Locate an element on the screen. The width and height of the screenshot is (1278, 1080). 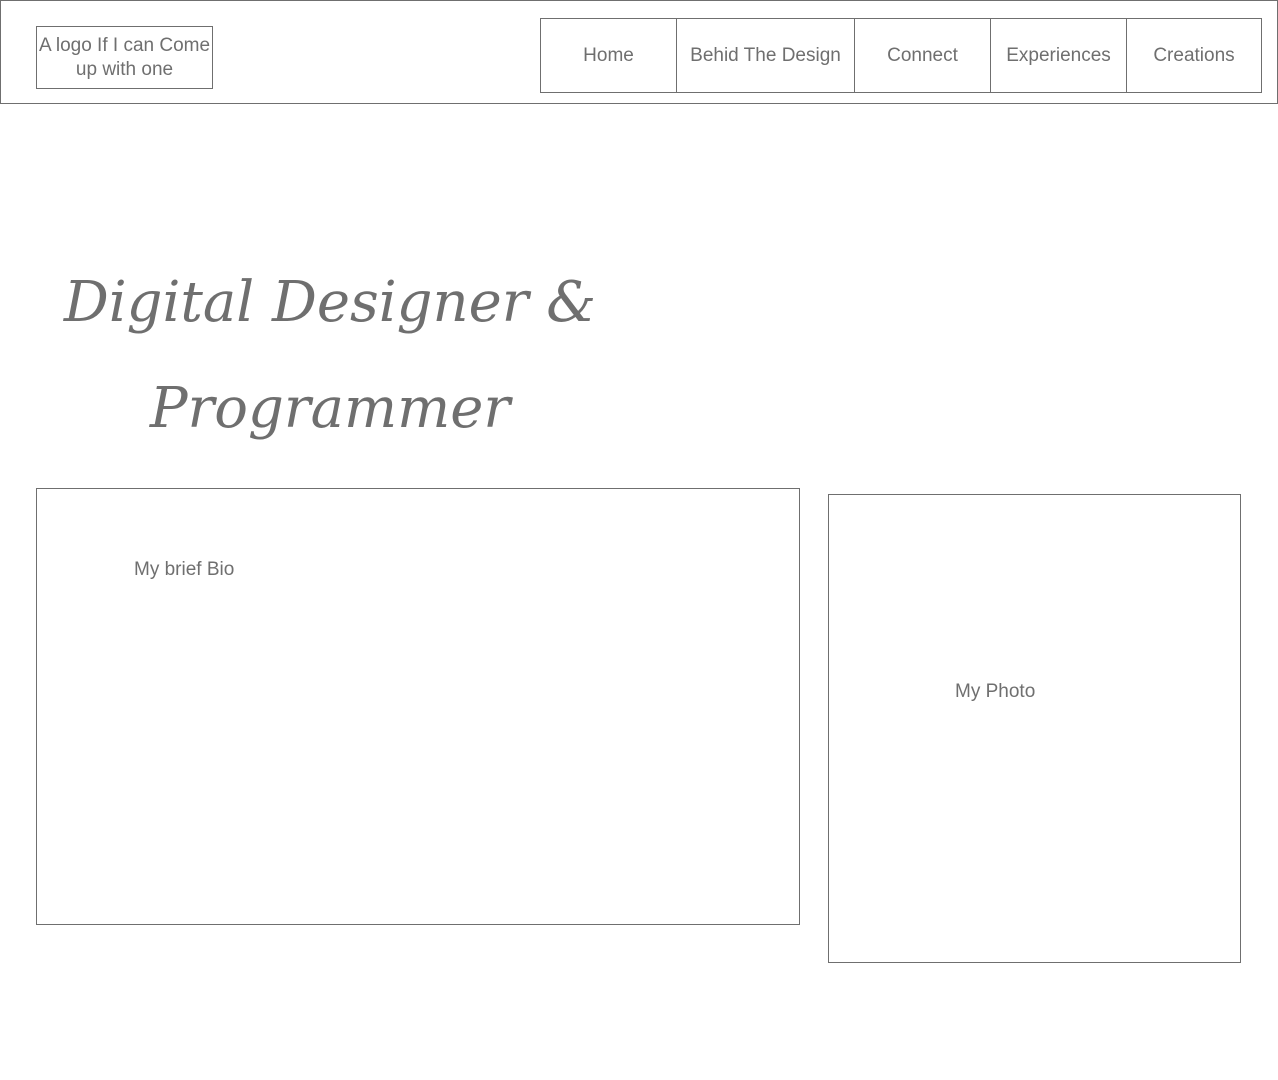
nav-experiences: Experiences is located at coordinates (1058, 55).